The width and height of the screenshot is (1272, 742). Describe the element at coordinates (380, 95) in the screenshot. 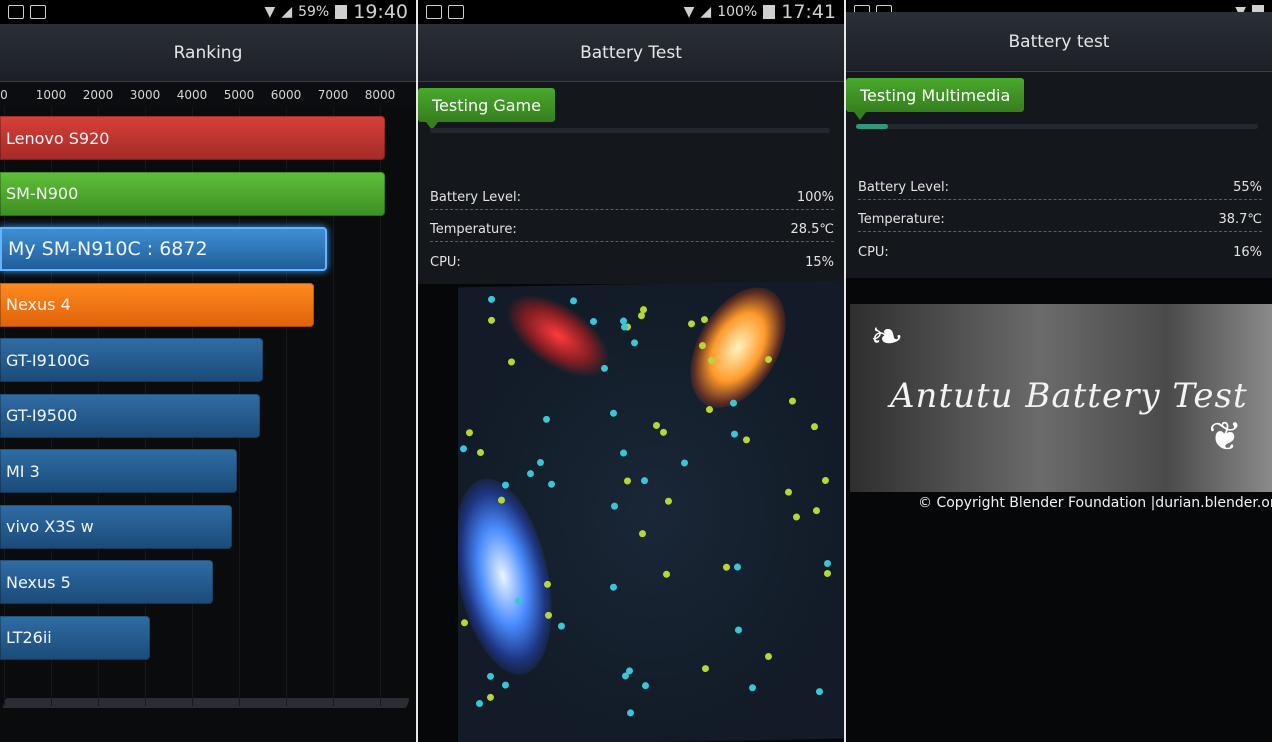

I see `axis-tick-label: 8000` at that location.